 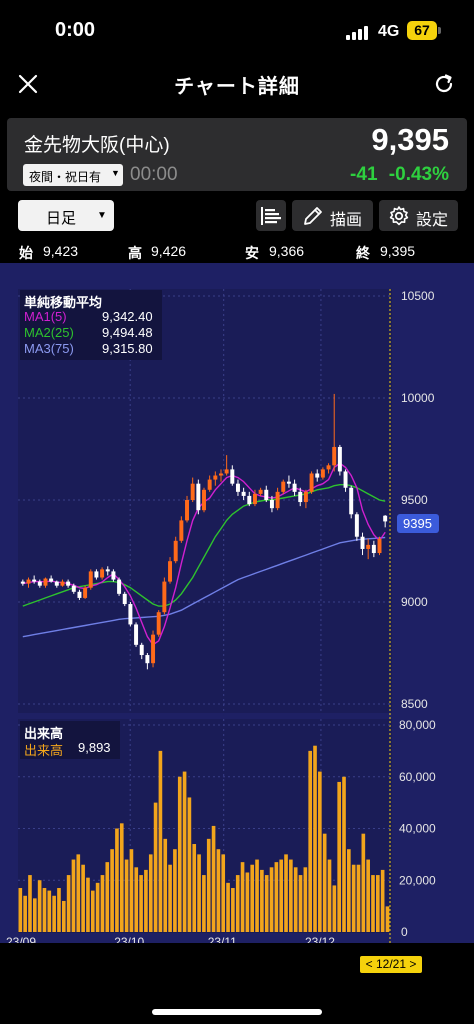 I want to click on volume-label: 出来高, so click(x=44, y=750).